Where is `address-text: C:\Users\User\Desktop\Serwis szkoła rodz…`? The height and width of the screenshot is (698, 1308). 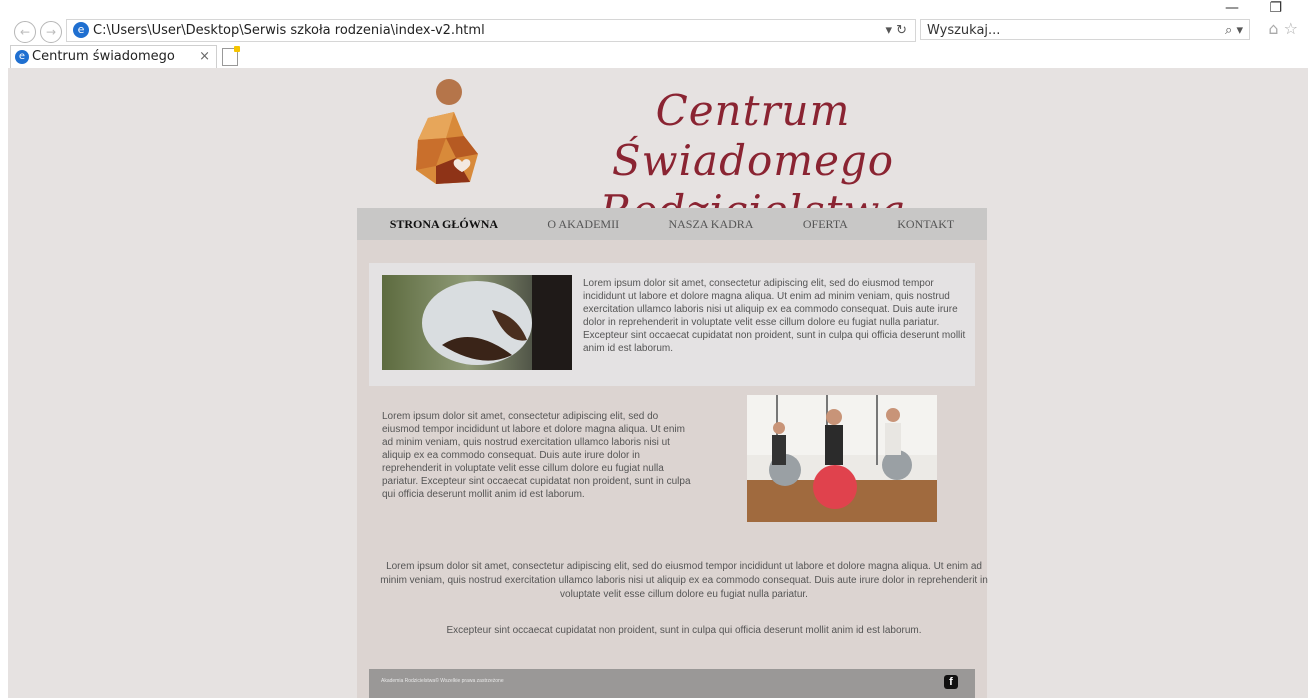
address-text: C:\Users\User\Desktop\Serwis szkoła rodz… is located at coordinates (289, 30).